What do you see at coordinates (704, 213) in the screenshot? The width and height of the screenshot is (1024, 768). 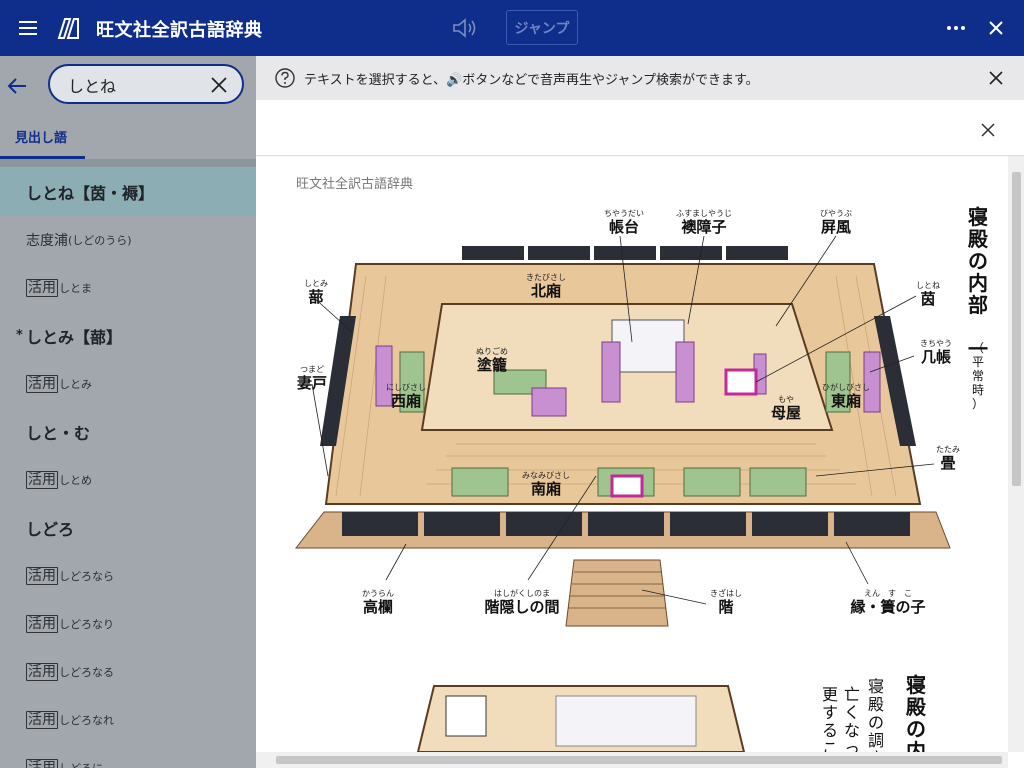 I see `figure-label-ruby: ふすましやうじ` at bounding box center [704, 213].